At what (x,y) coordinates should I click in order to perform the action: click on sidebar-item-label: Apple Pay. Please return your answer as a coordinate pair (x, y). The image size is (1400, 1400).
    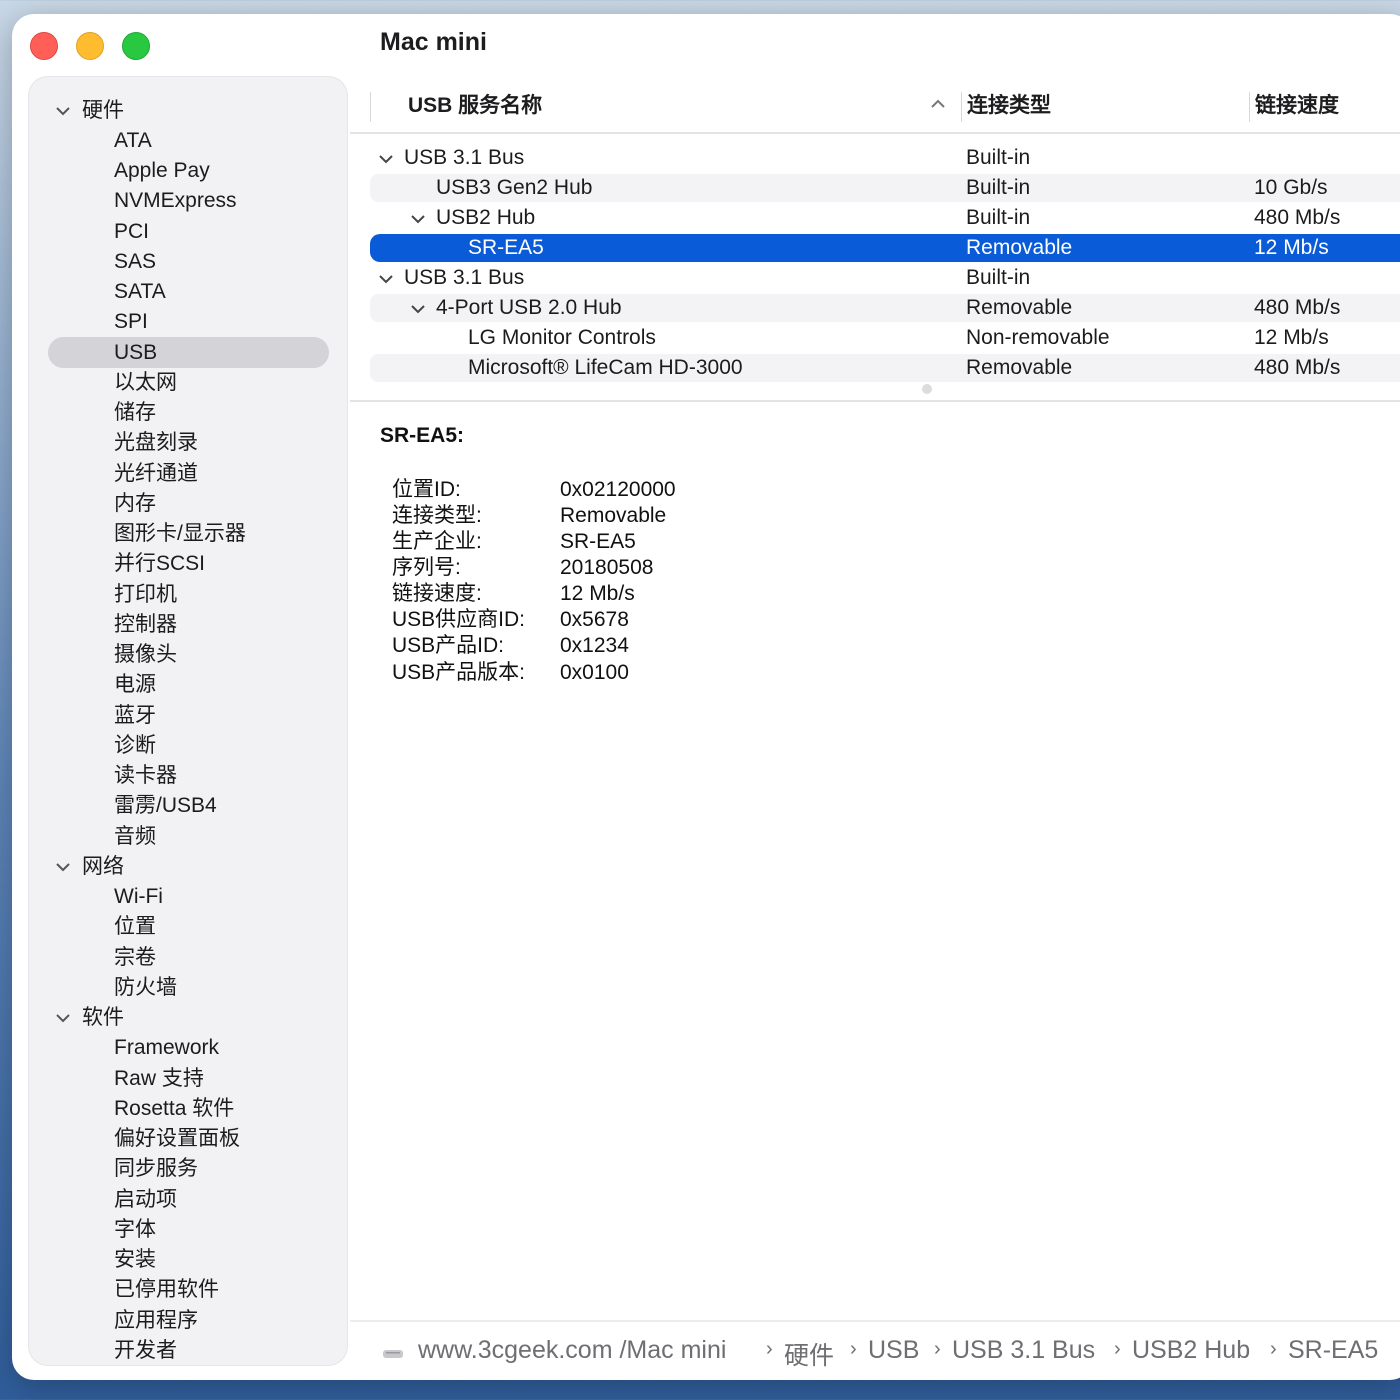
    Looking at the image, I should click on (162, 170).